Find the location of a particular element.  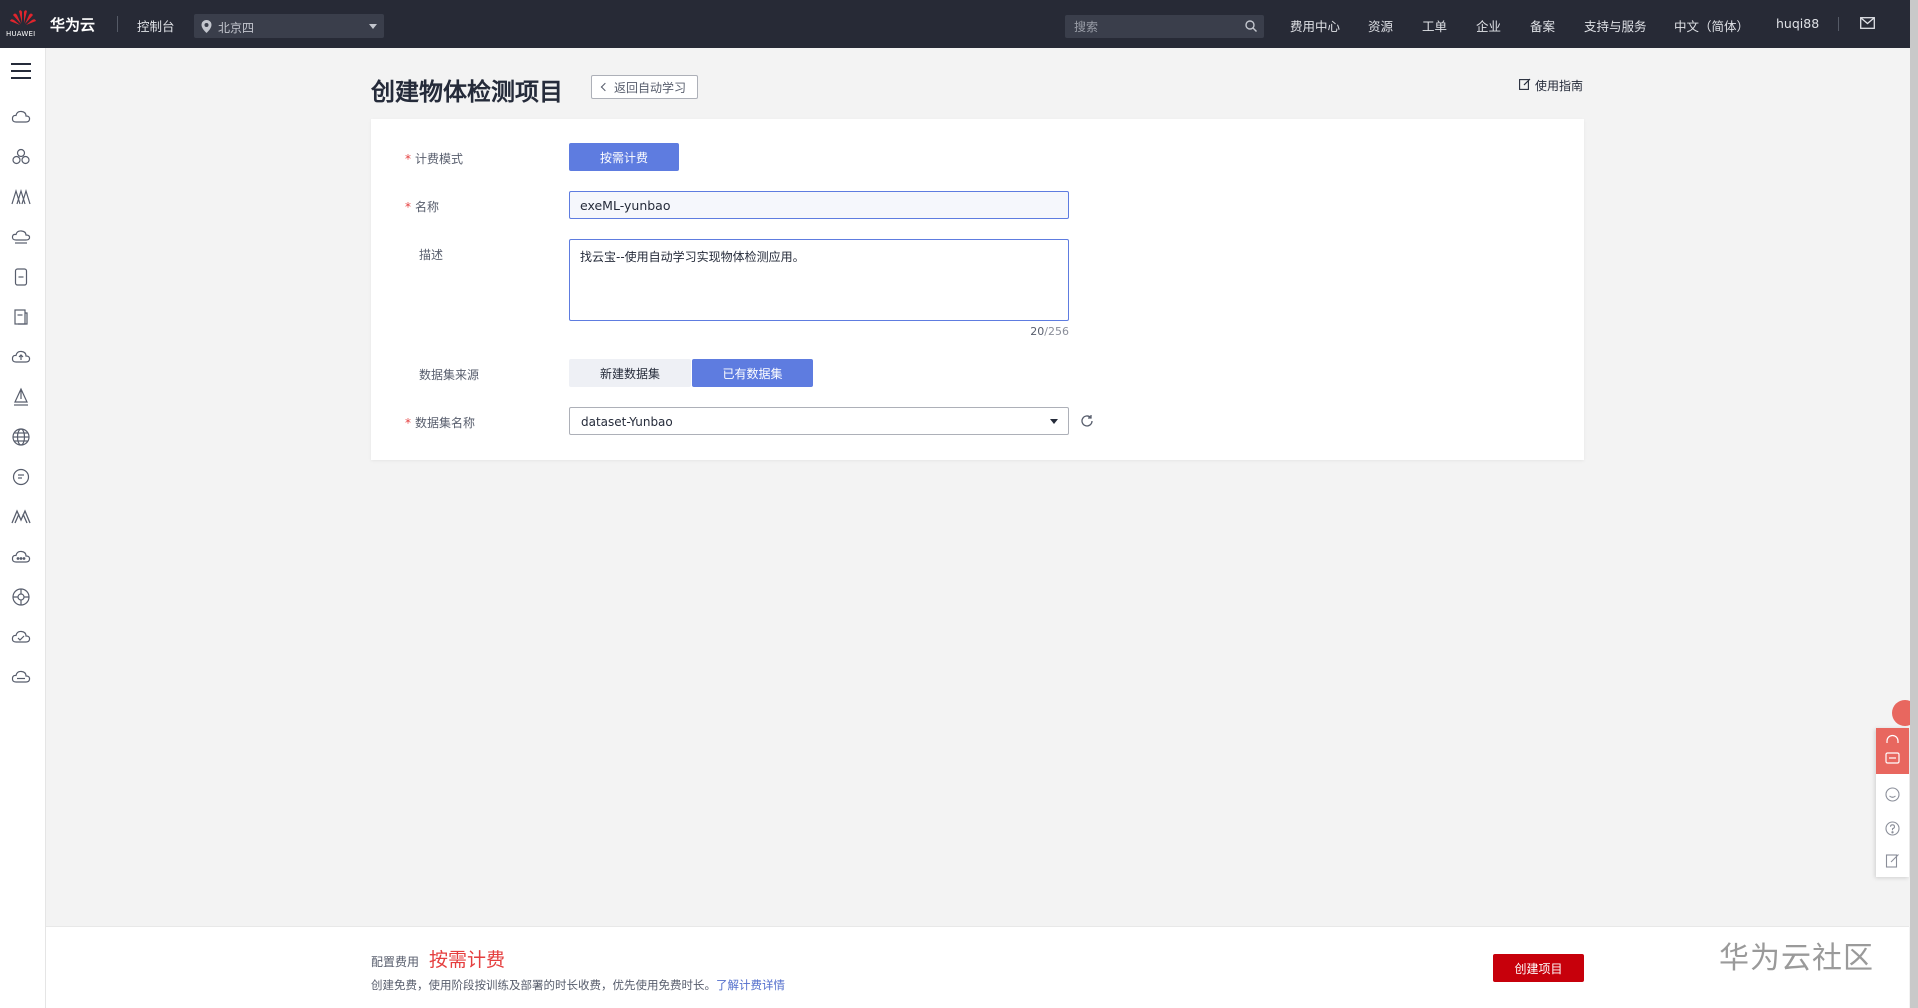

edit-doc-icon is located at coordinates (1525, 84).